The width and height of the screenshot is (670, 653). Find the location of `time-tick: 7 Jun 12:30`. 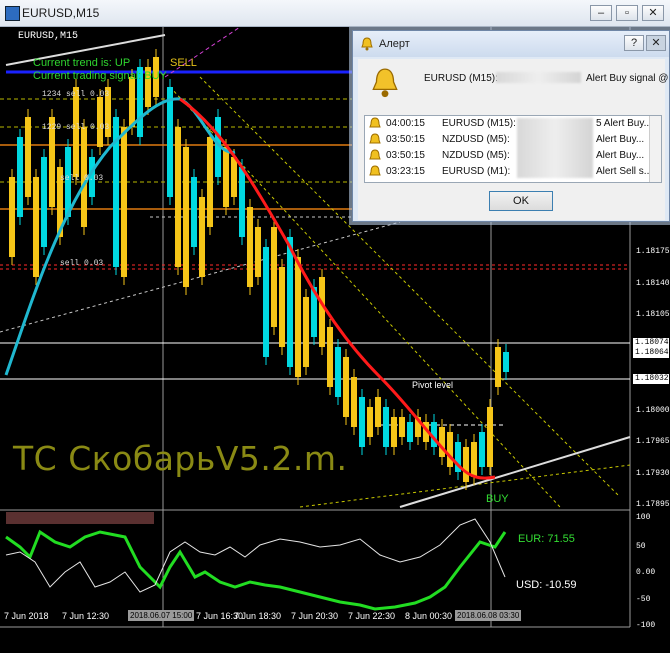

time-tick: 7 Jun 12:30 is located at coordinates (86, 616).